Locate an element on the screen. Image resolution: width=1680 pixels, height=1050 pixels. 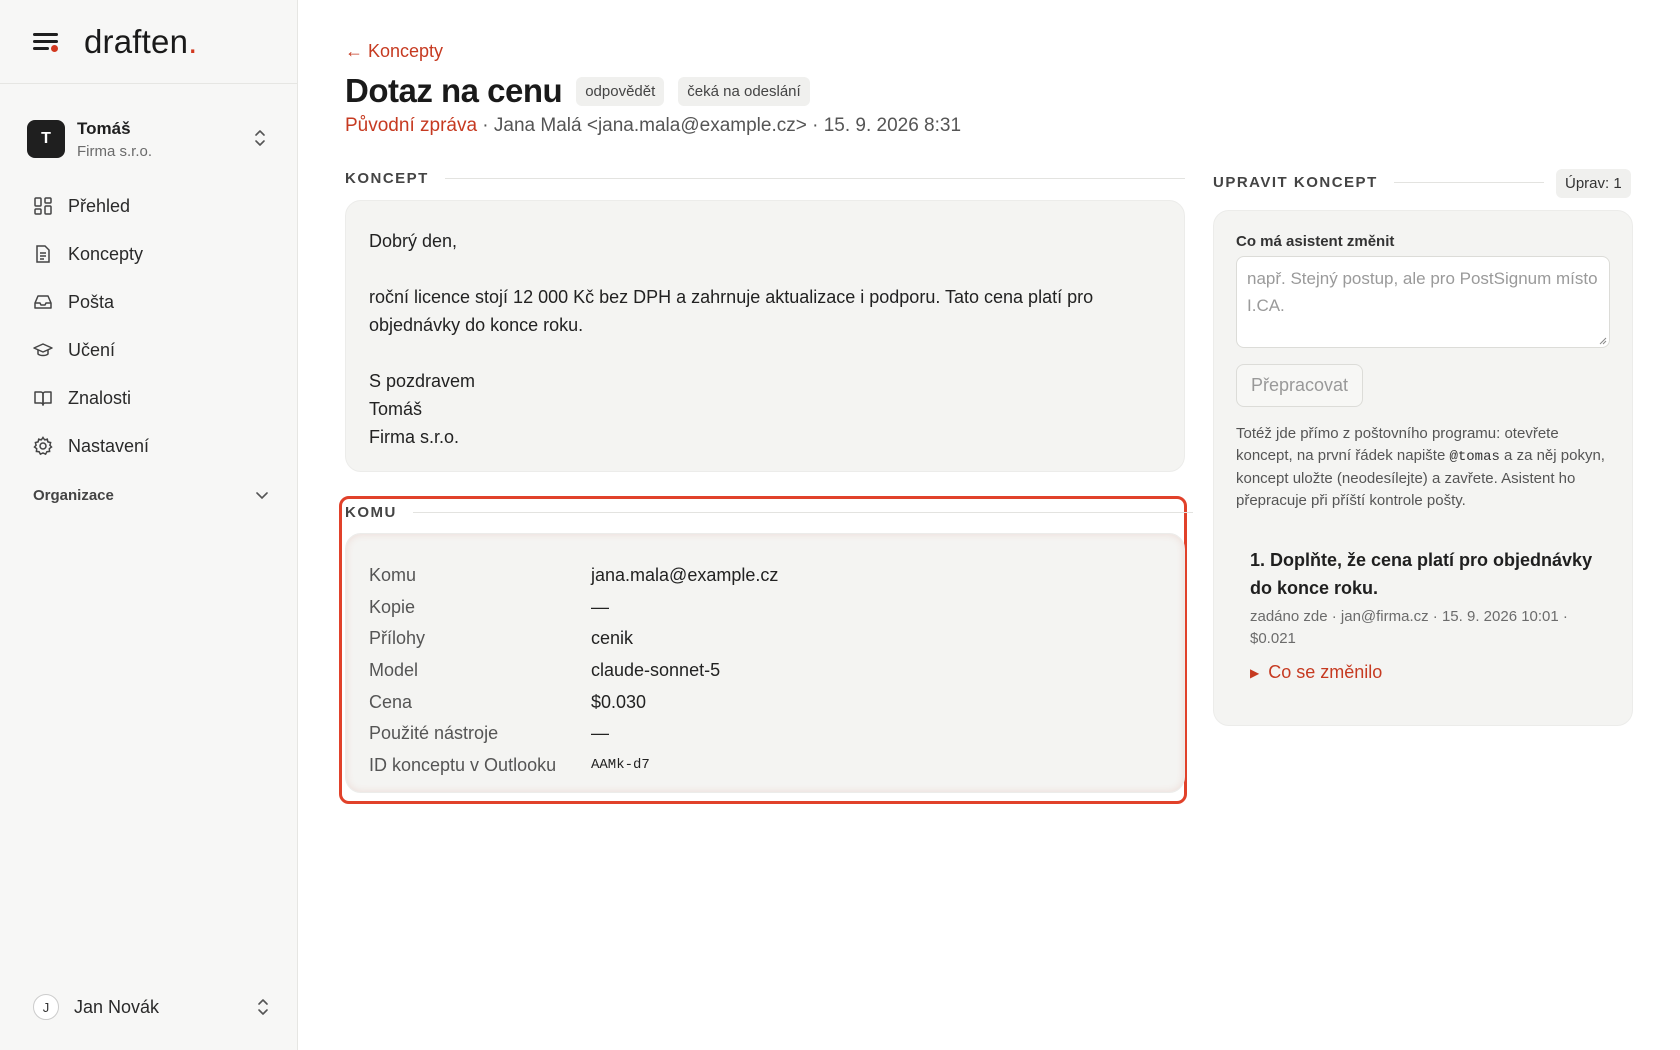
brand-header: draften. is located at coordinates (148, 42).